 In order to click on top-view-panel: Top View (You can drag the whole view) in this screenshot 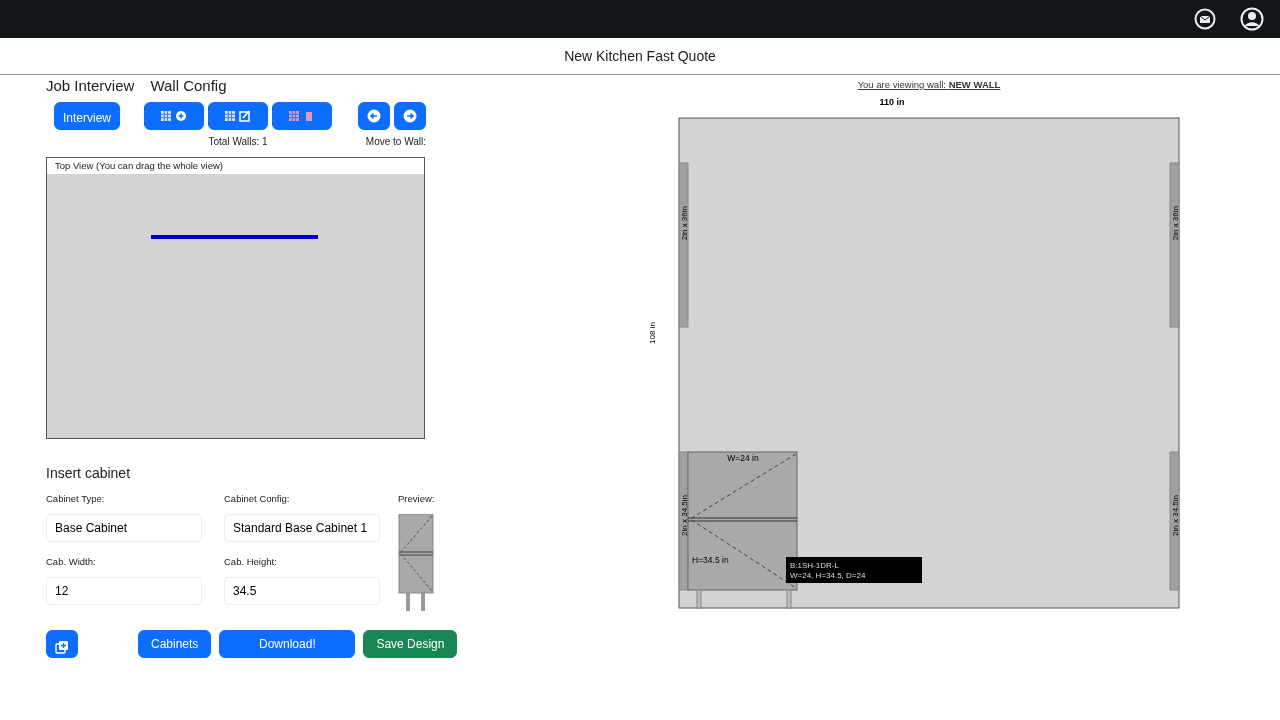, I will do `click(235, 297)`.